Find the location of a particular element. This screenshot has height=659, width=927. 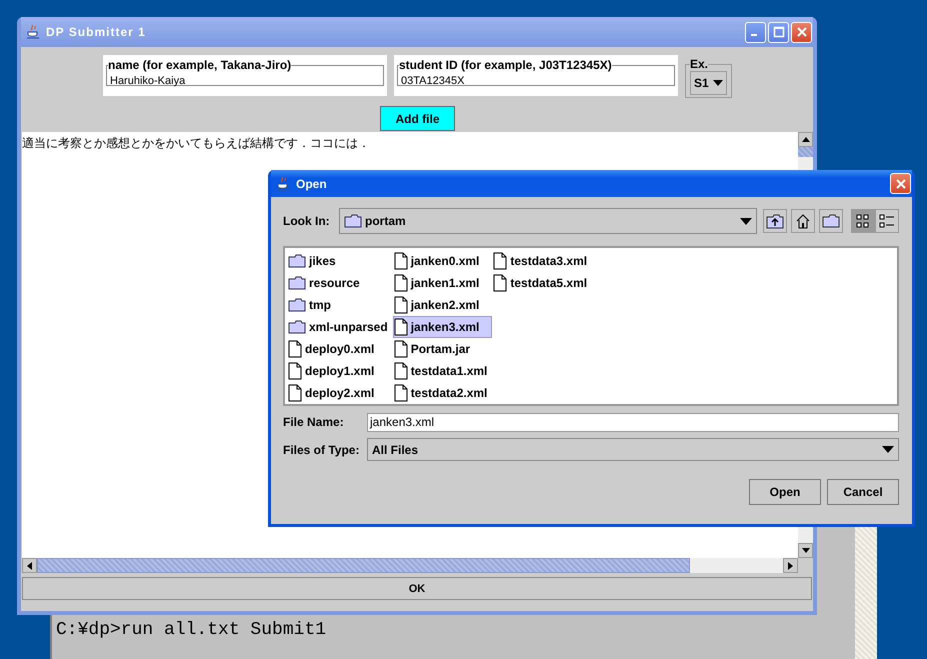

file-list-item: janken1.xml is located at coordinates (442, 283).